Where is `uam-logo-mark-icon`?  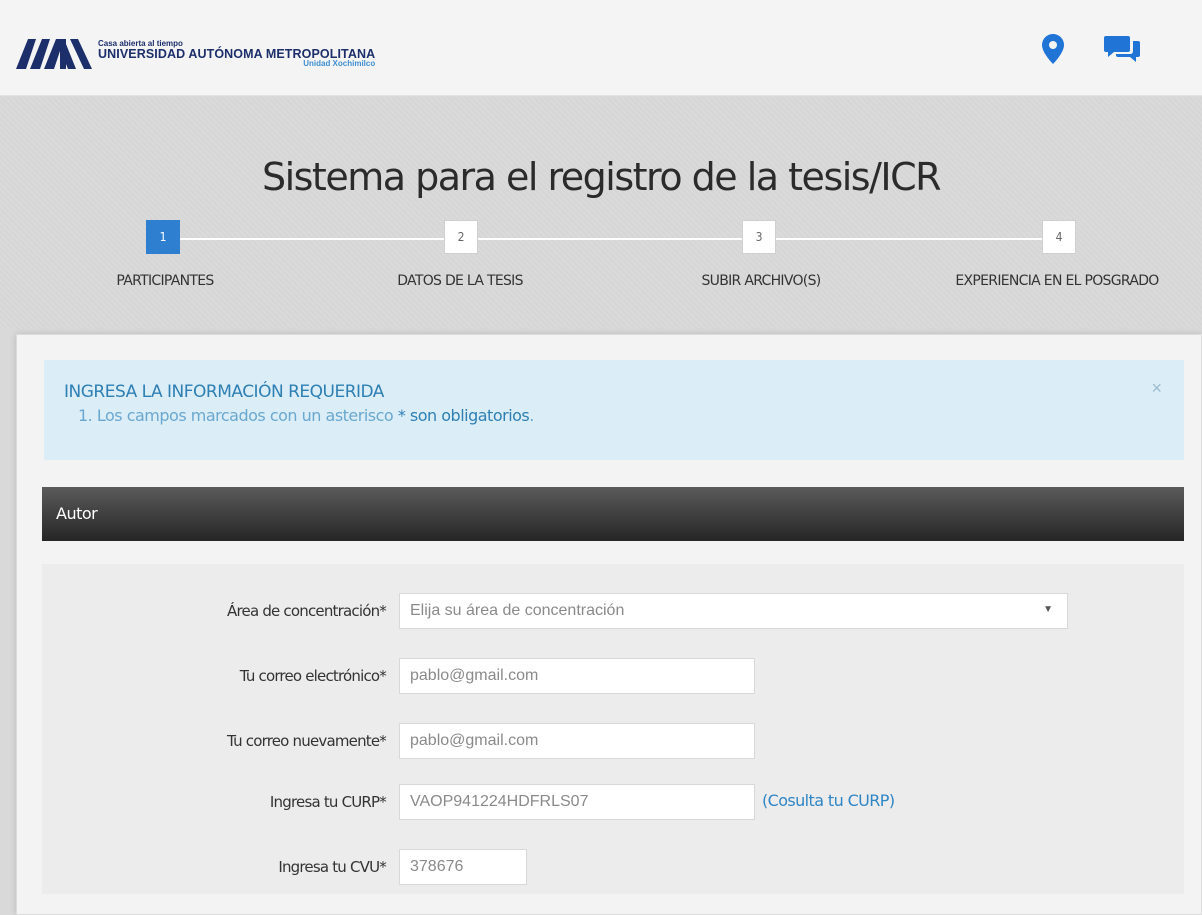
uam-logo-mark-icon is located at coordinates (54, 54).